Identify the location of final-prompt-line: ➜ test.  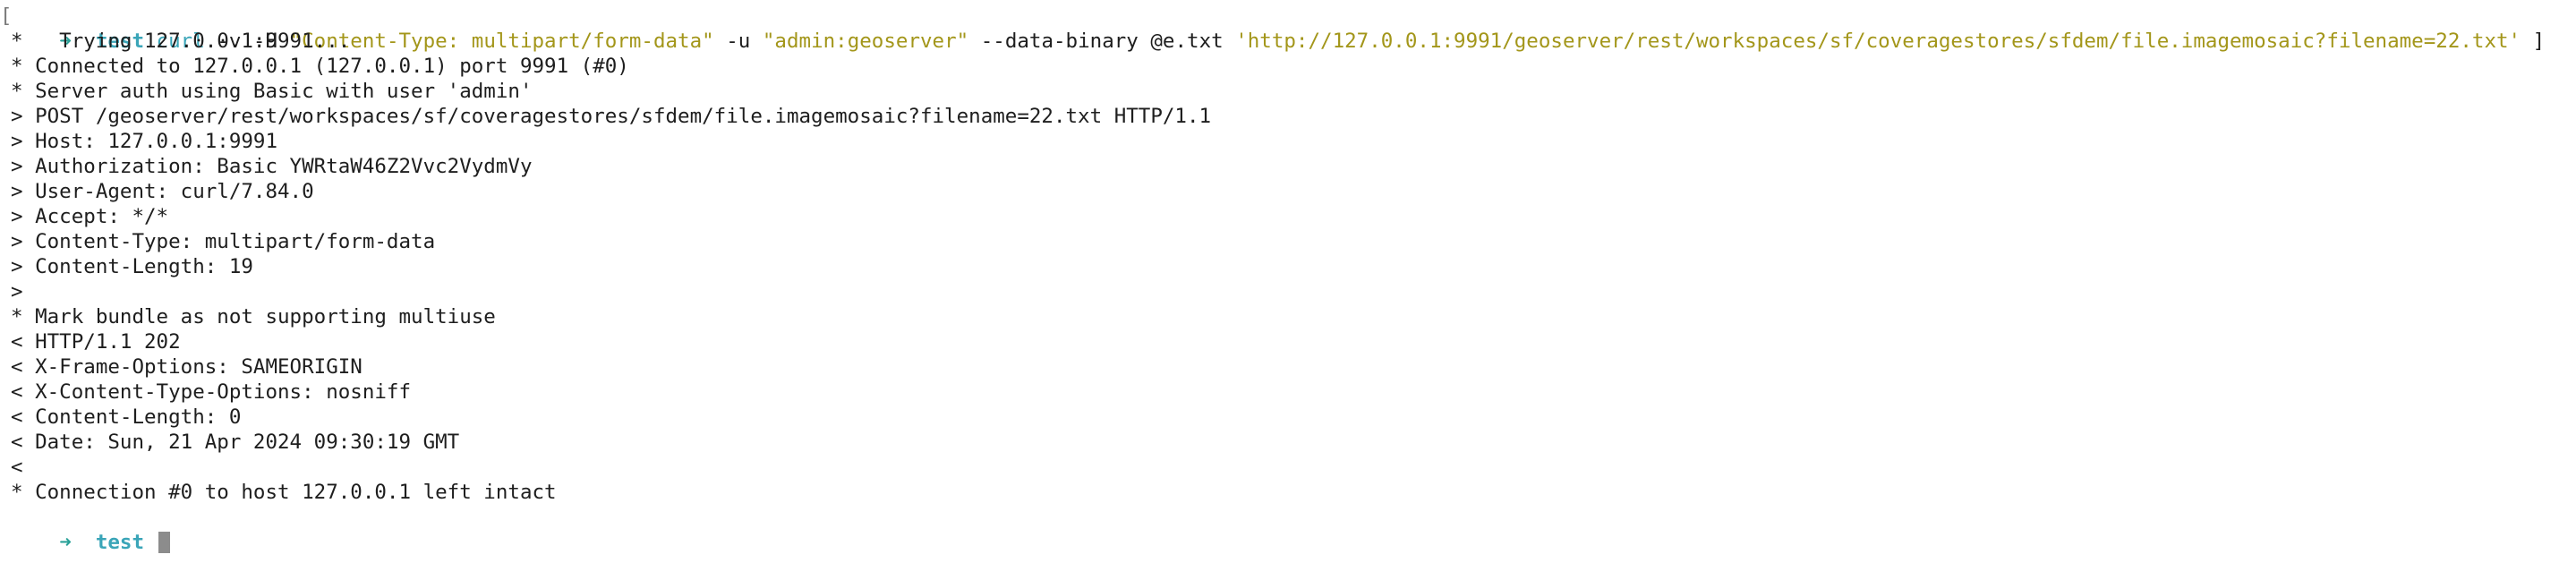
(1288, 529).